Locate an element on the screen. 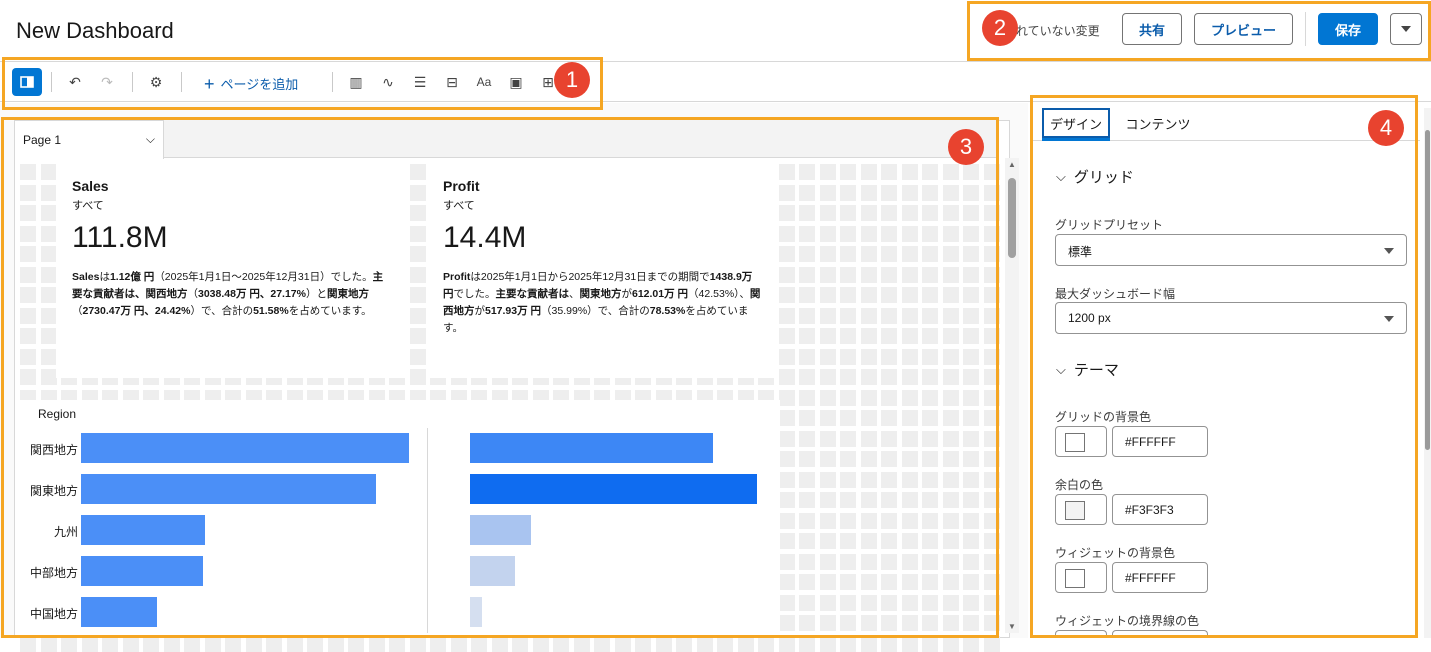  annotation-badge: 3 is located at coordinates (966, 147).